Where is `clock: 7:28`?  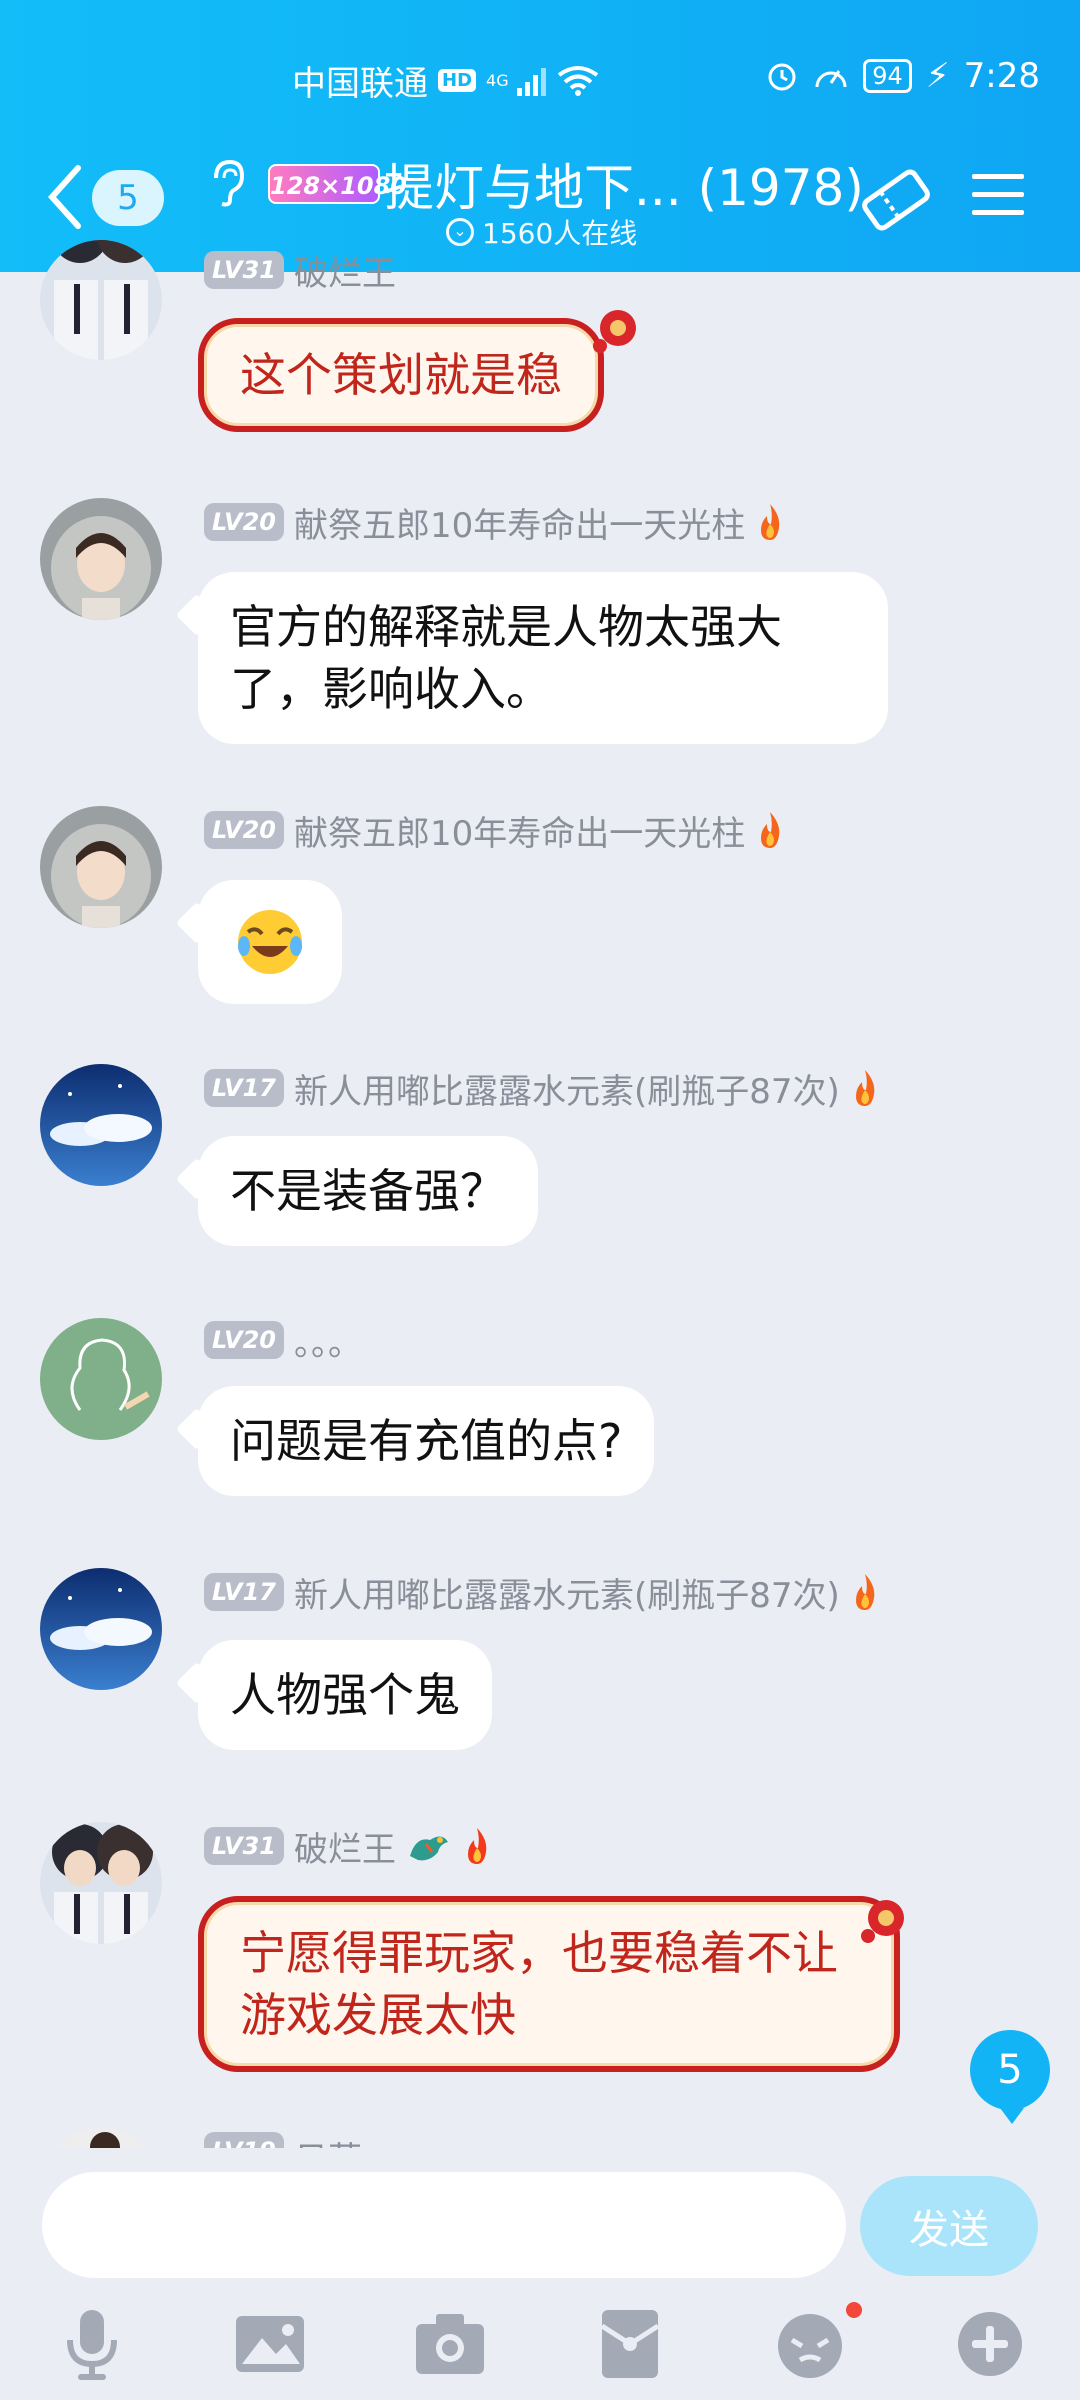
clock: 7:28 is located at coordinates (1001, 76).